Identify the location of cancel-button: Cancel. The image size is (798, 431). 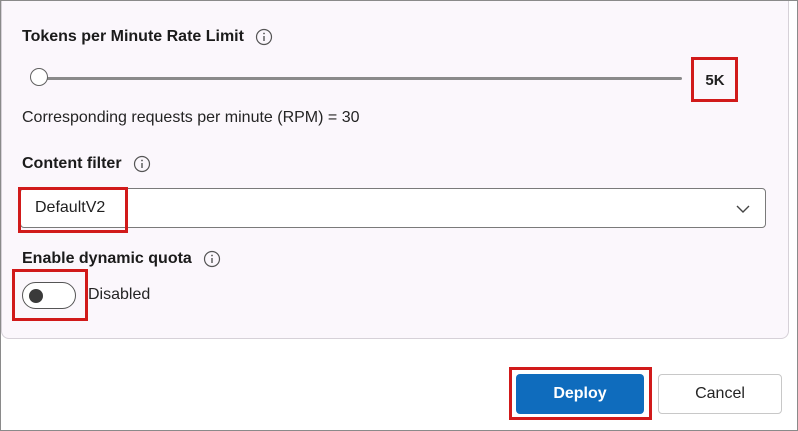
(720, 394).